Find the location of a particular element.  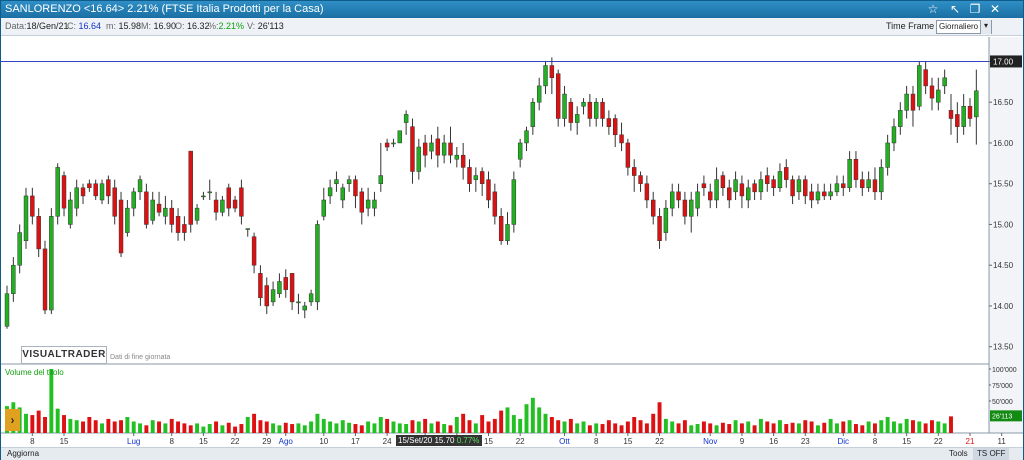

time-tick-label: 9 is located at coordinates (742, 441).